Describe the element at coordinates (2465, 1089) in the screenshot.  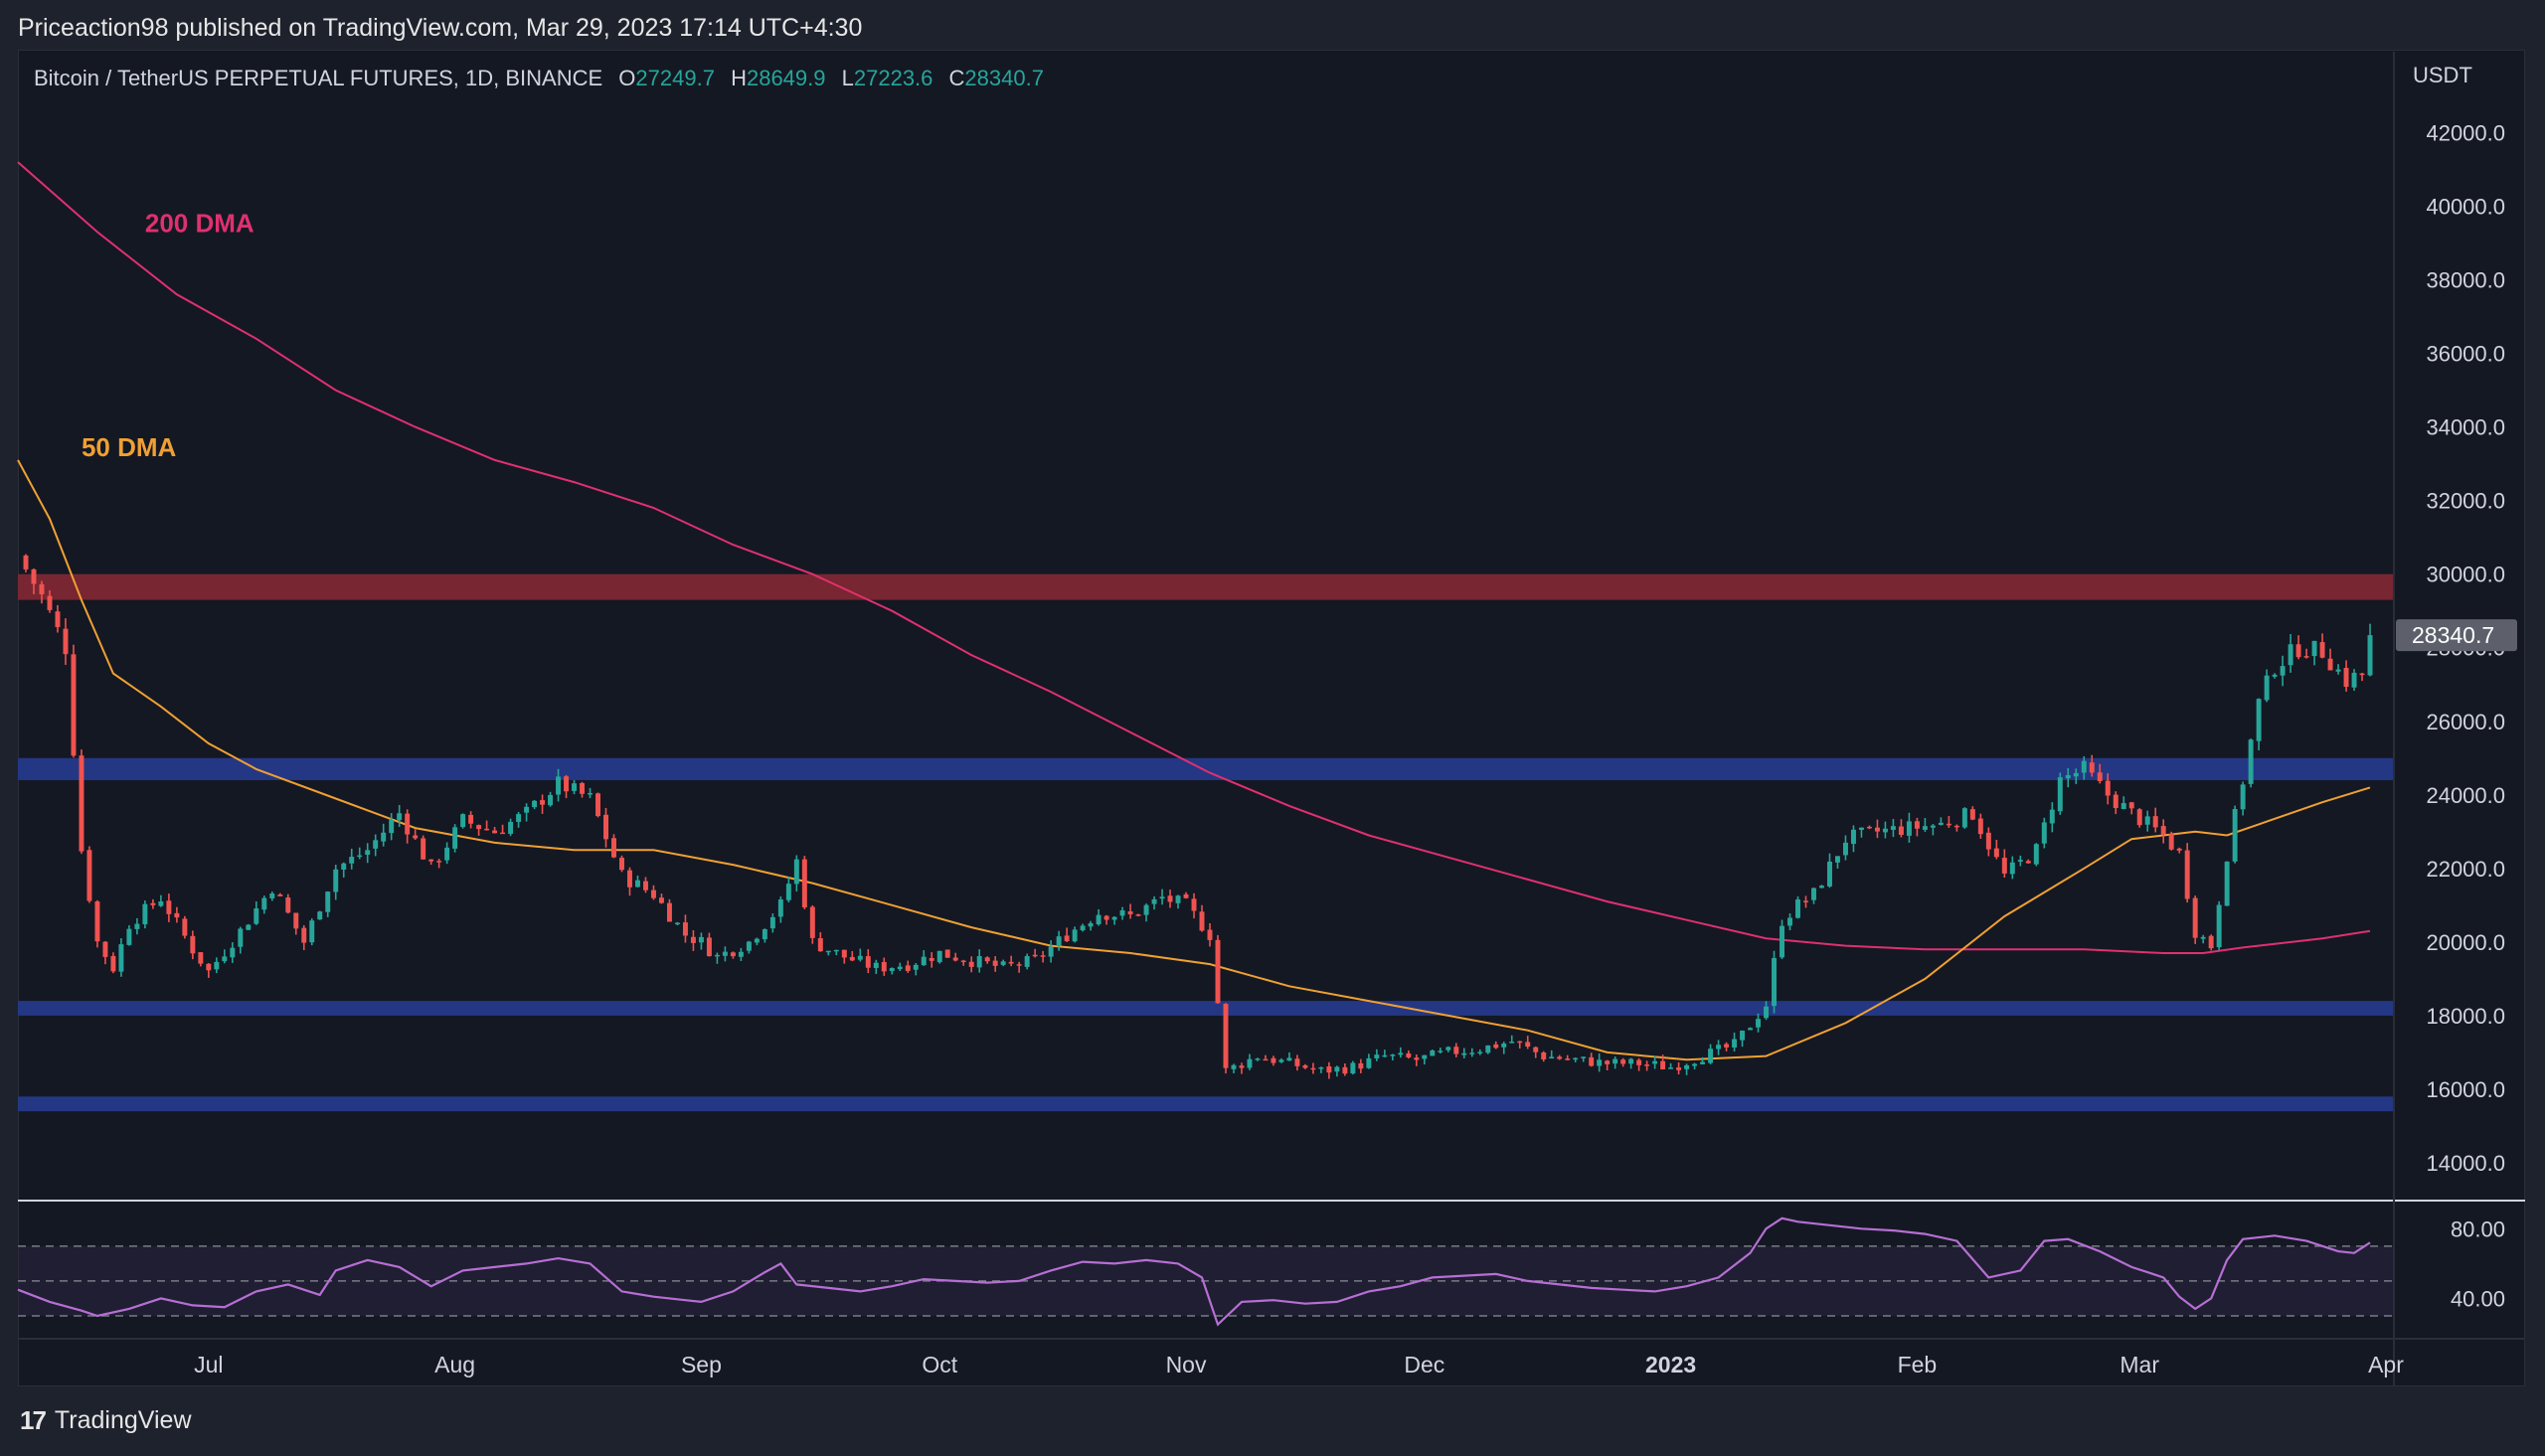
I see `price-tick-label: 16000.0` at that location.